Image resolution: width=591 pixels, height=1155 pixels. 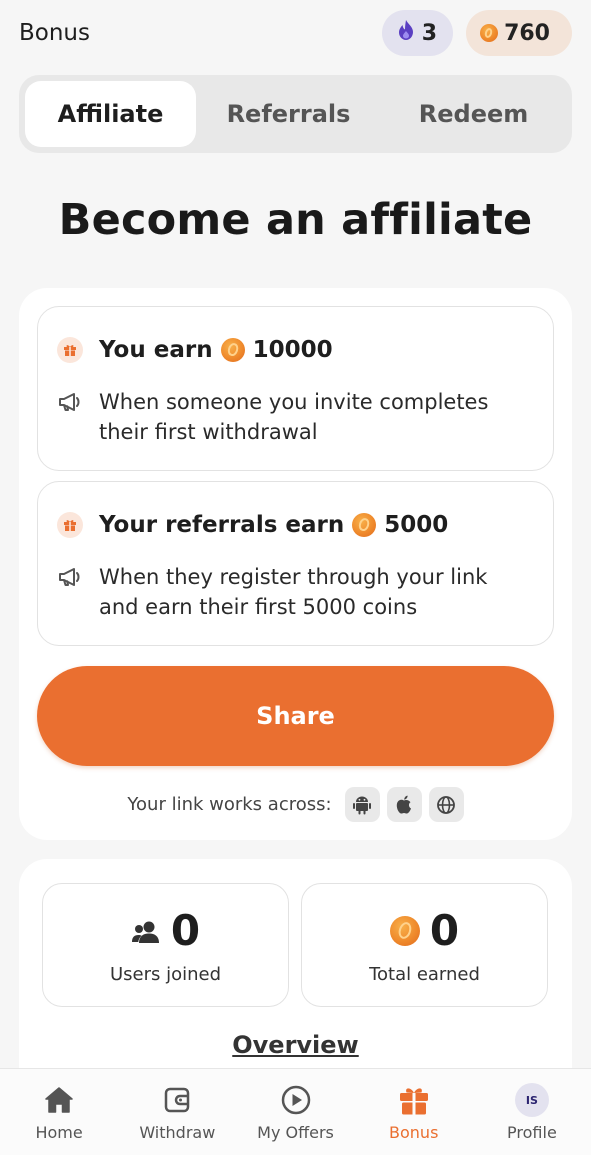 I want to click on bottom-nav: Home Withdraw My Offers Bonus IS Profile, so click(x=295, y=1111).